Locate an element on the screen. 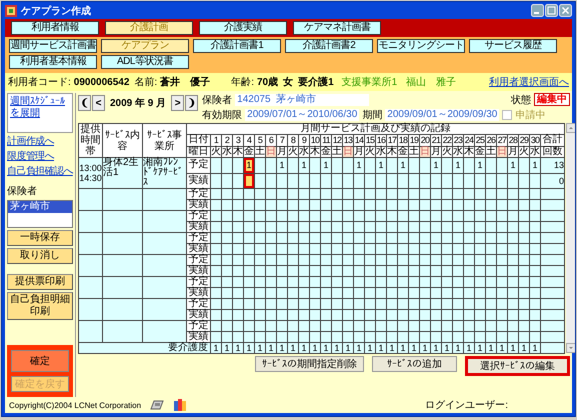  confirm-button: 確定 is located at coordinates (40, 361).